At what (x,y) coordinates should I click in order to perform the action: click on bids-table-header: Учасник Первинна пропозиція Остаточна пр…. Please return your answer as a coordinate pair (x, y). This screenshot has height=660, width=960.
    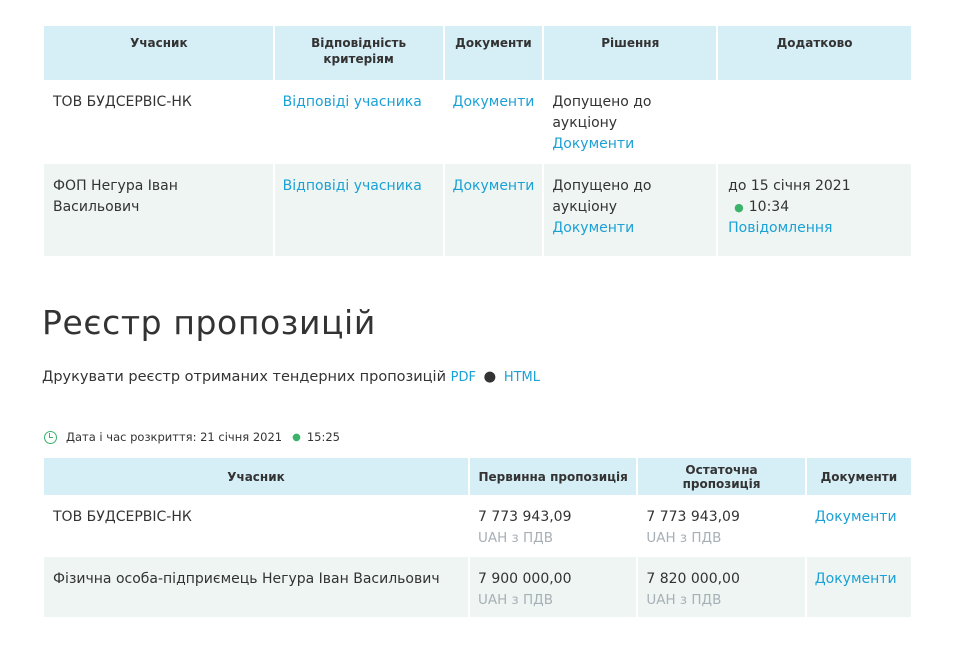
    Looking at the image, I should click on (477, 476).